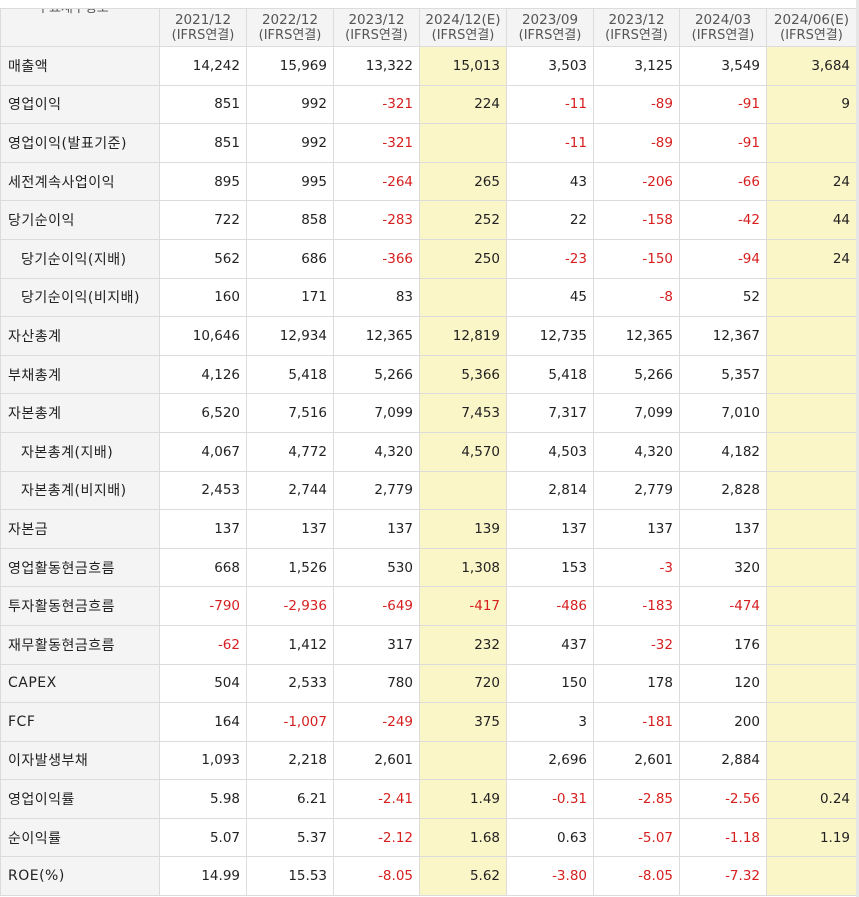  Describe the element at coordinates (203, 220) in the screenshot. I see `table-cell: 722` at that location.